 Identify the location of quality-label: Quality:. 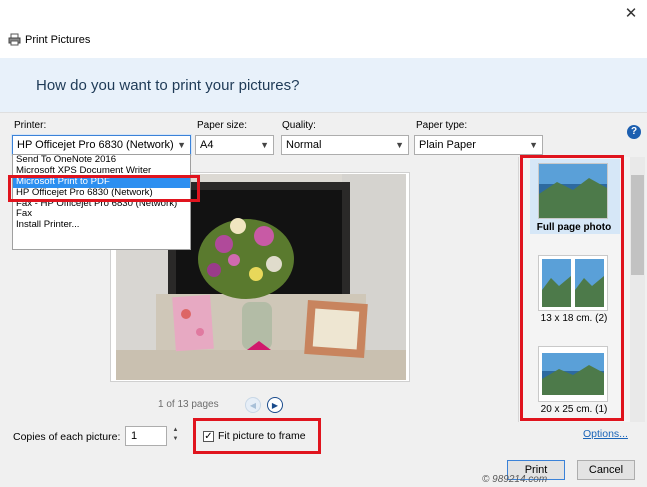
(299, 125).